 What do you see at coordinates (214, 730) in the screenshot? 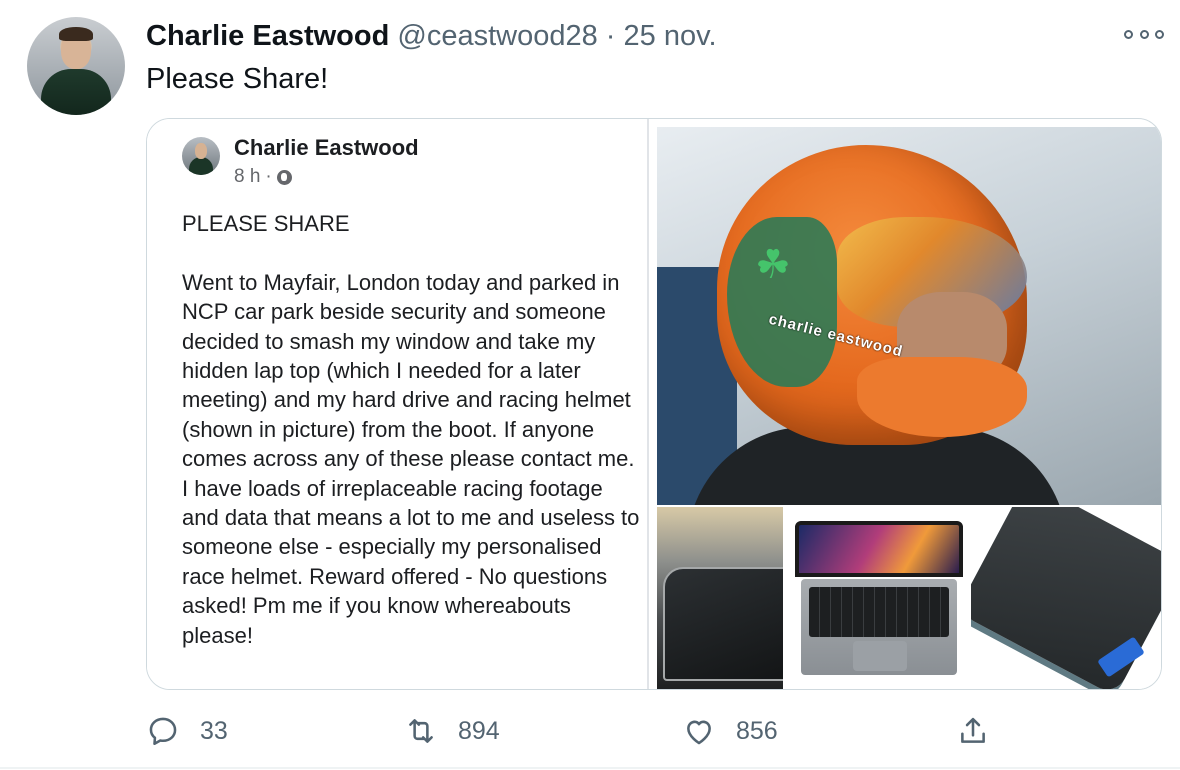
I see `reply-count: 33` at bounding box center [214, 730].